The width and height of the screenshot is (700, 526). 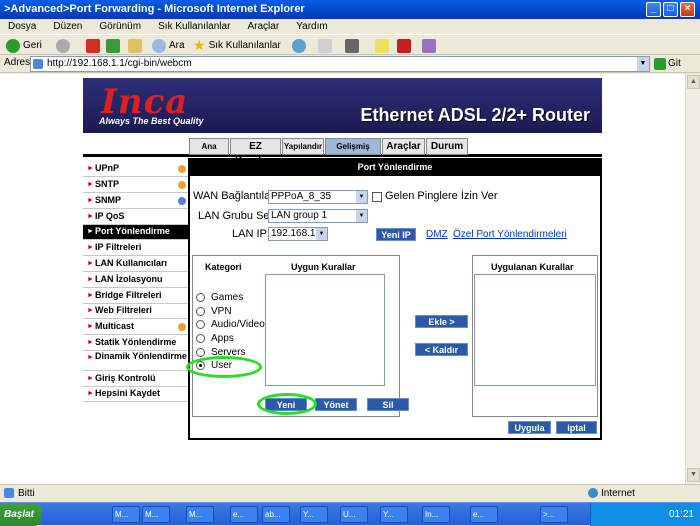 I want to click on menu-help: Yardım, so click(x=312, y=26).